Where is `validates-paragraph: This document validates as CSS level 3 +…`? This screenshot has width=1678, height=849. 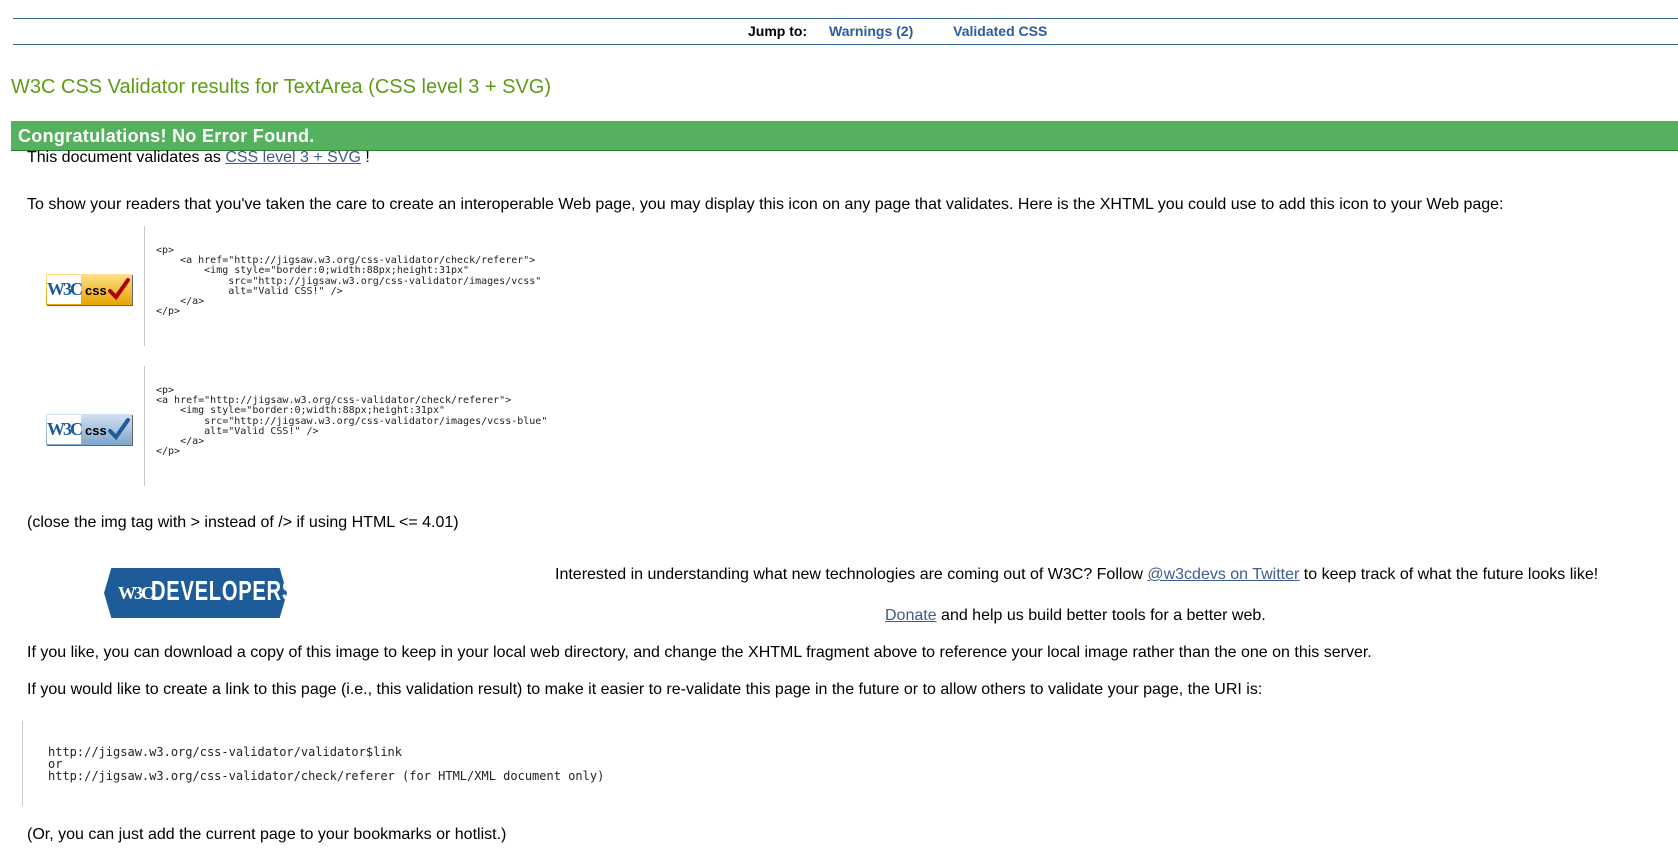 validates-paragraph: This document validates as CSS level 3 +… is located at coordinates (198, 158).